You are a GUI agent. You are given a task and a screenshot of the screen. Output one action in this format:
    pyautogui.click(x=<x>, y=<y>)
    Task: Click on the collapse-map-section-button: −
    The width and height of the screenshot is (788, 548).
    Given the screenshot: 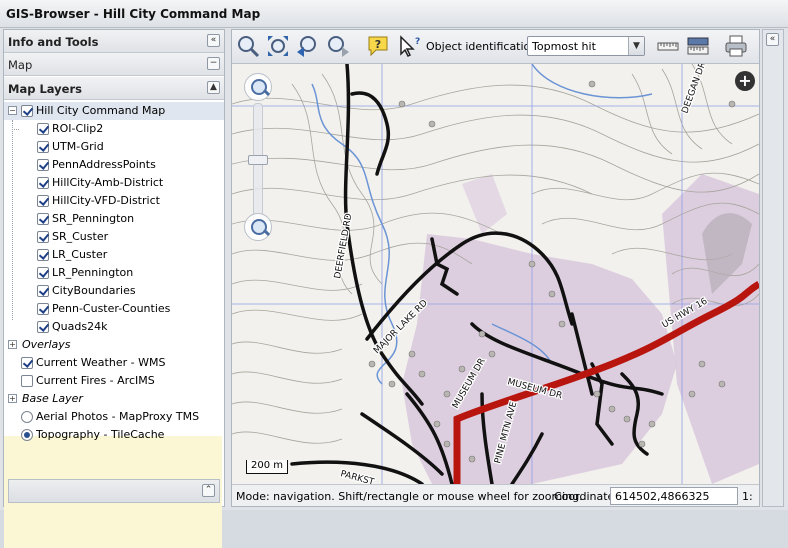 What is the action you would take?
    pyautogui.click(x=213, y=63)
    